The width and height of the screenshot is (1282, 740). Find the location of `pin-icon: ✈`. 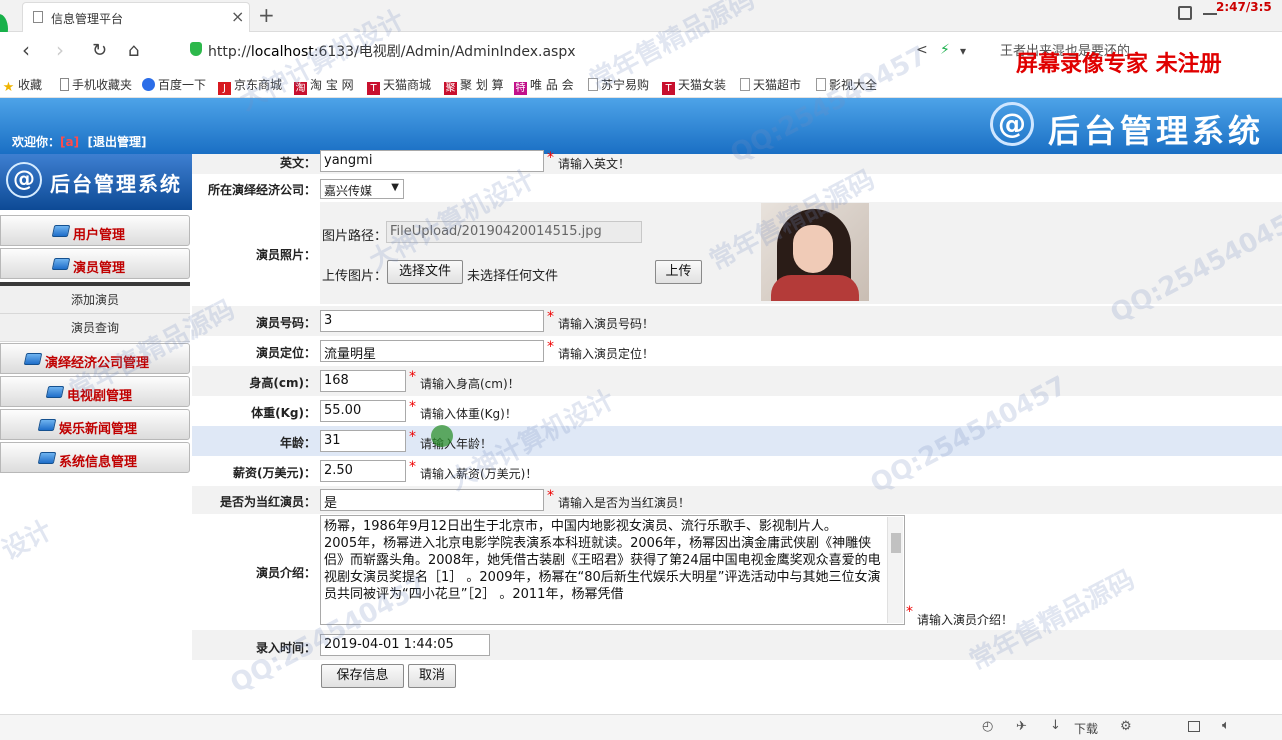

pin-icon: ✈ is located at coordinates (1021, 726).